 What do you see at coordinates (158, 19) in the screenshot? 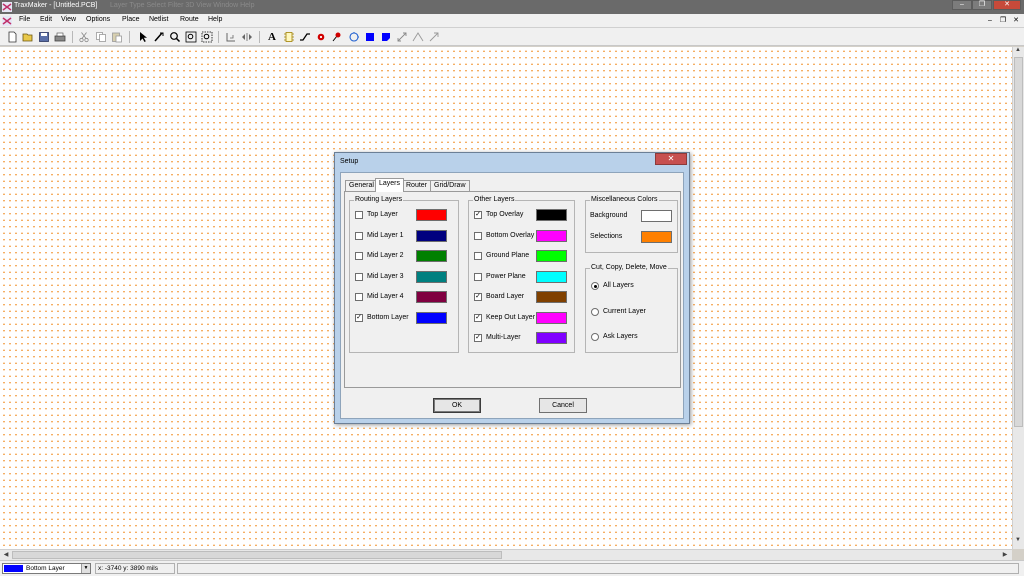
I see `menu-netlist: Netlist` at bounding box center [158, 19].